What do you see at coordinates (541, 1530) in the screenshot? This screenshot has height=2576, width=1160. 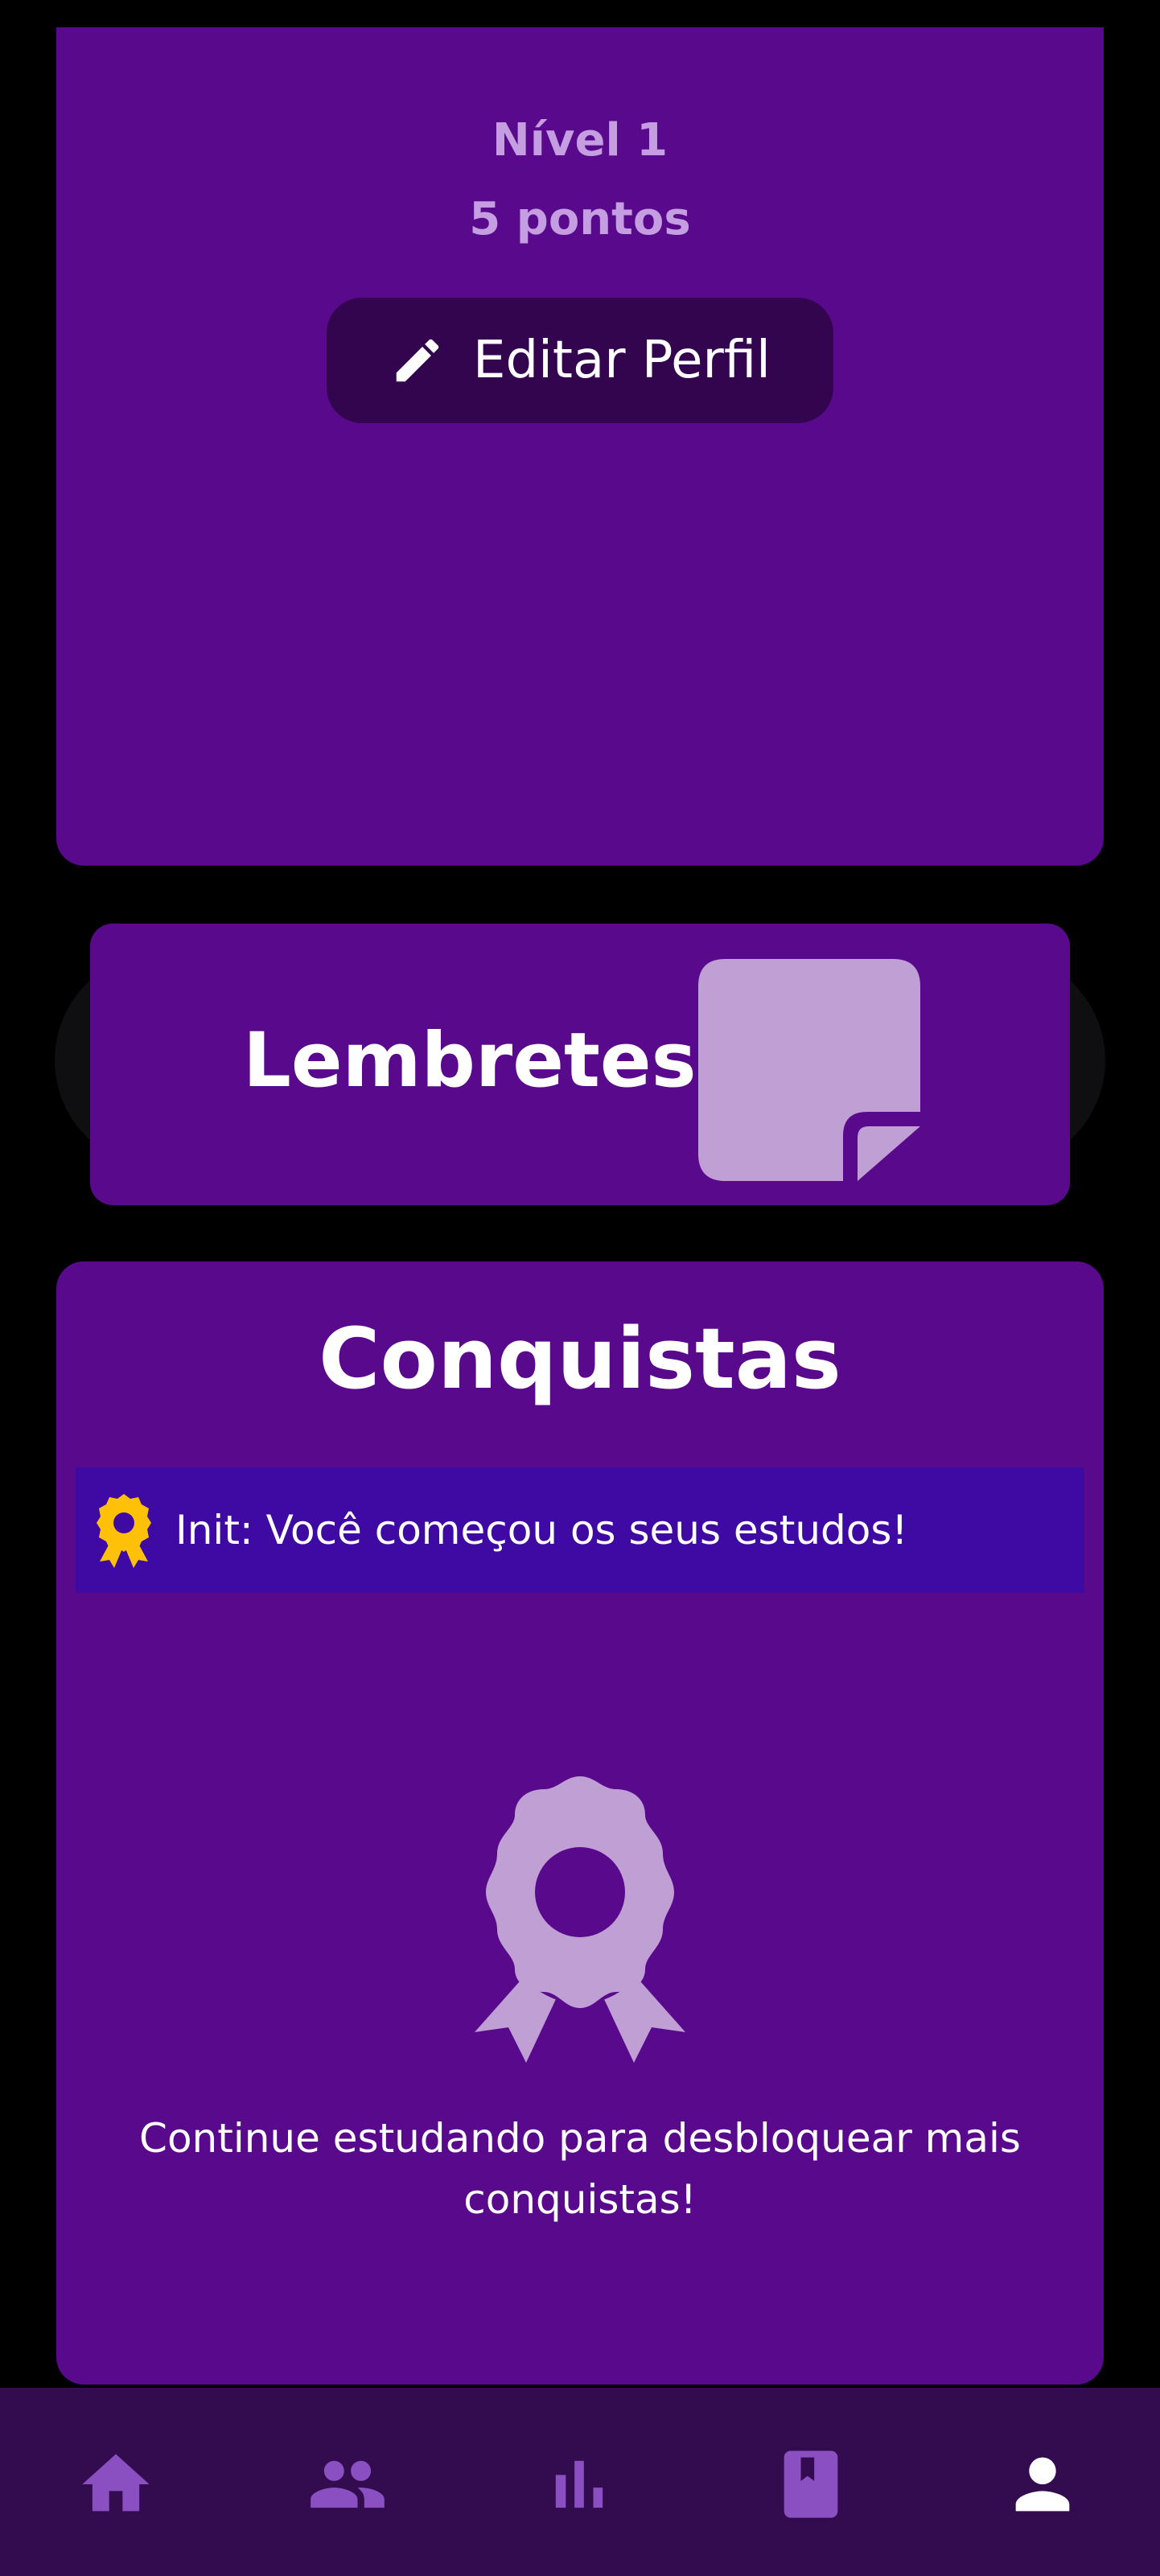 I see `achievement-text: Init: Você começou os seus estudos!` at bounding box center [541, 1530].